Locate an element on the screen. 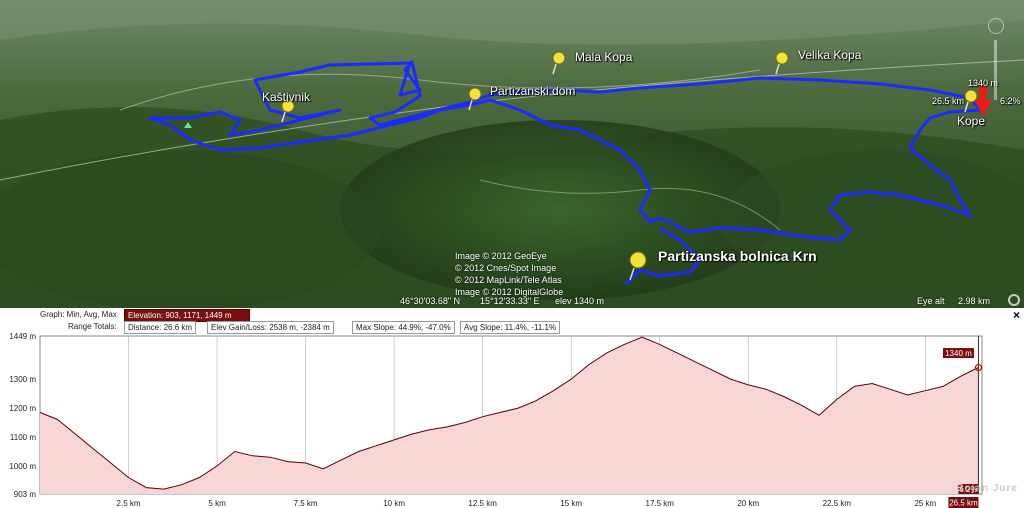 The height and width of the screenshot is (508, 1024). label-bolnica: Partizanska bolnica Krn is located at coordinates (737, 256).